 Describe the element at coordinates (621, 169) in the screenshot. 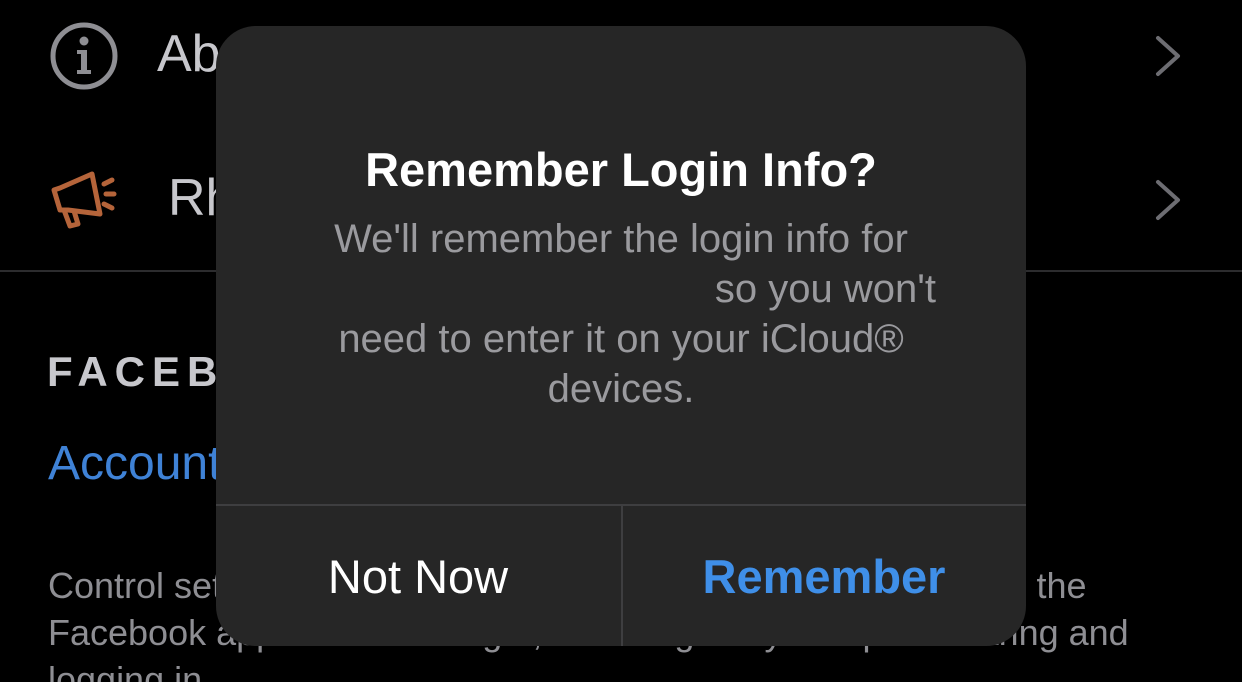

I see `alert-title: Remember Login Info?` at that location.